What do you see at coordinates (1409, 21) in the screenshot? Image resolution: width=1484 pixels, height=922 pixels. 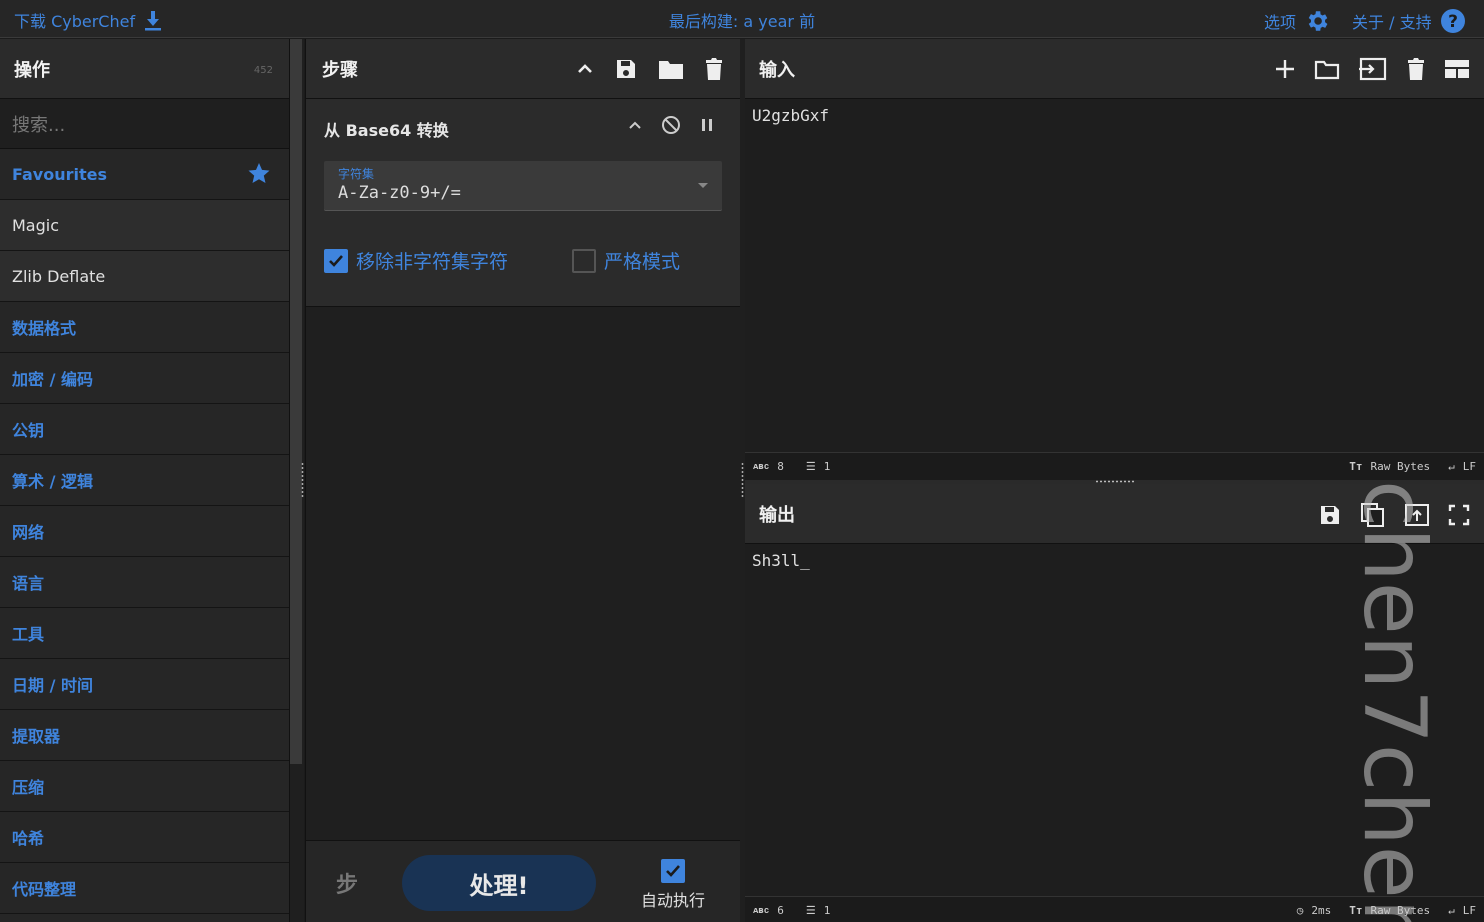 I see `about-button: 关于 / 支持 ?` at bounding box center [1409, 21].